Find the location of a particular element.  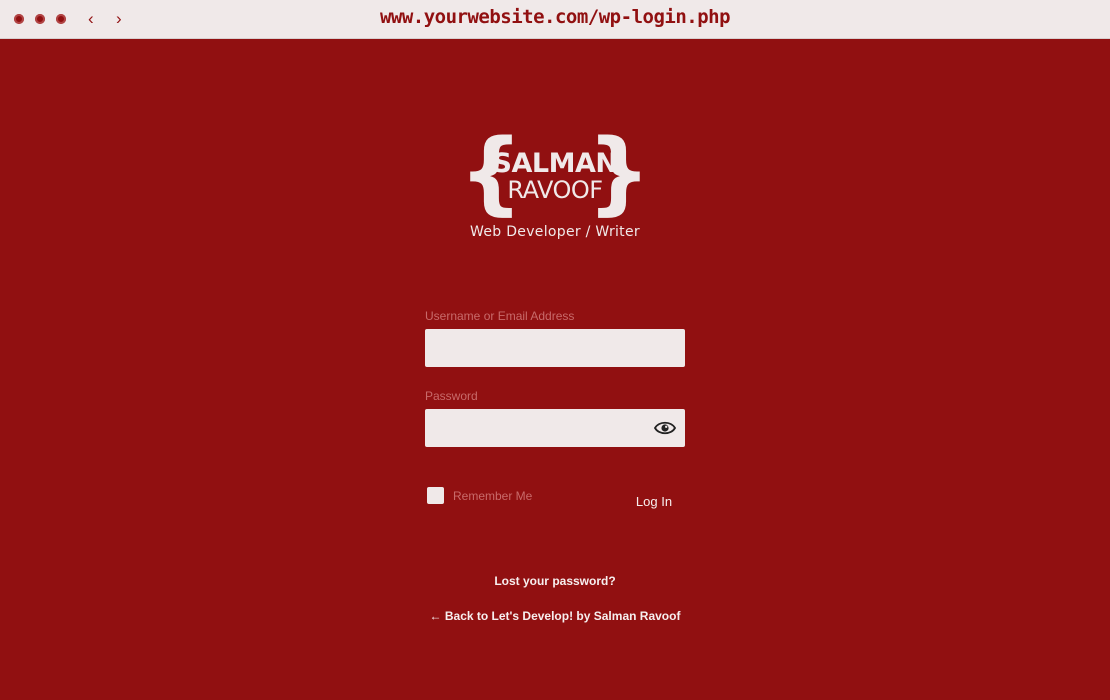

lost-password-link: Lost your password? is located at coordinates (555, 581).